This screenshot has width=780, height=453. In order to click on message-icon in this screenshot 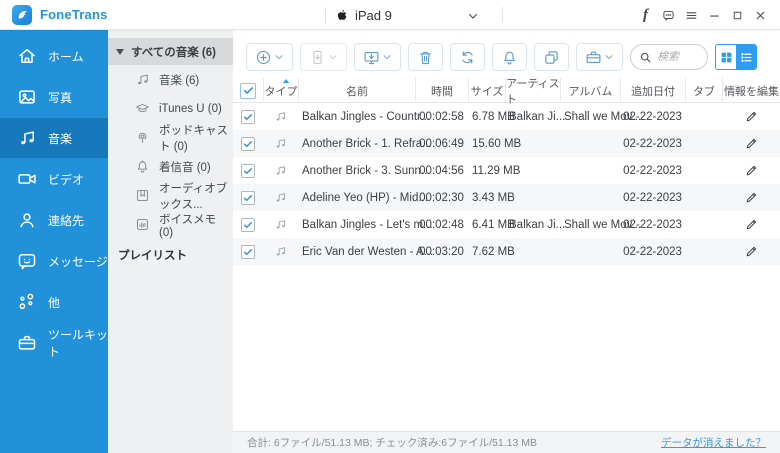, I will do `click(27, 261)`.